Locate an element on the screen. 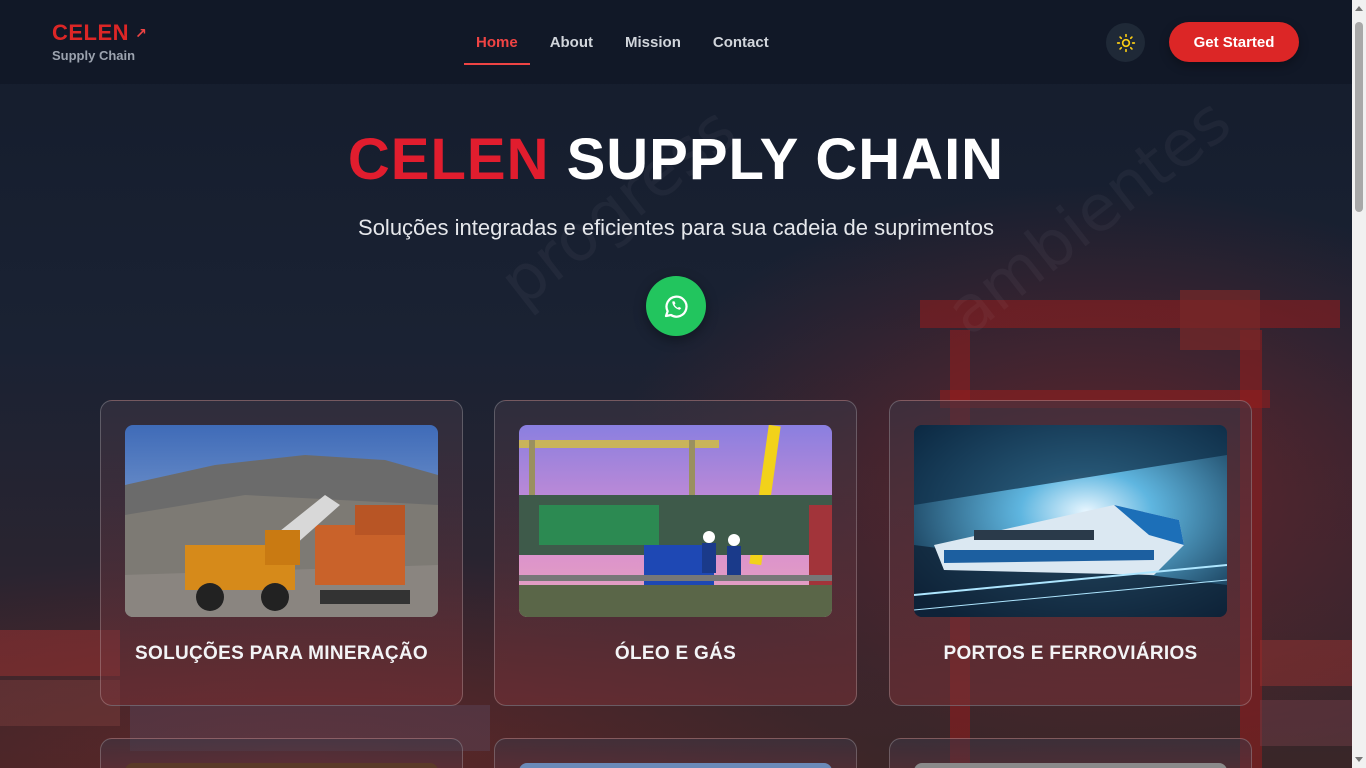 This screenshot has height=768, width=1366. mining-image is located at coordinates (281, 521).